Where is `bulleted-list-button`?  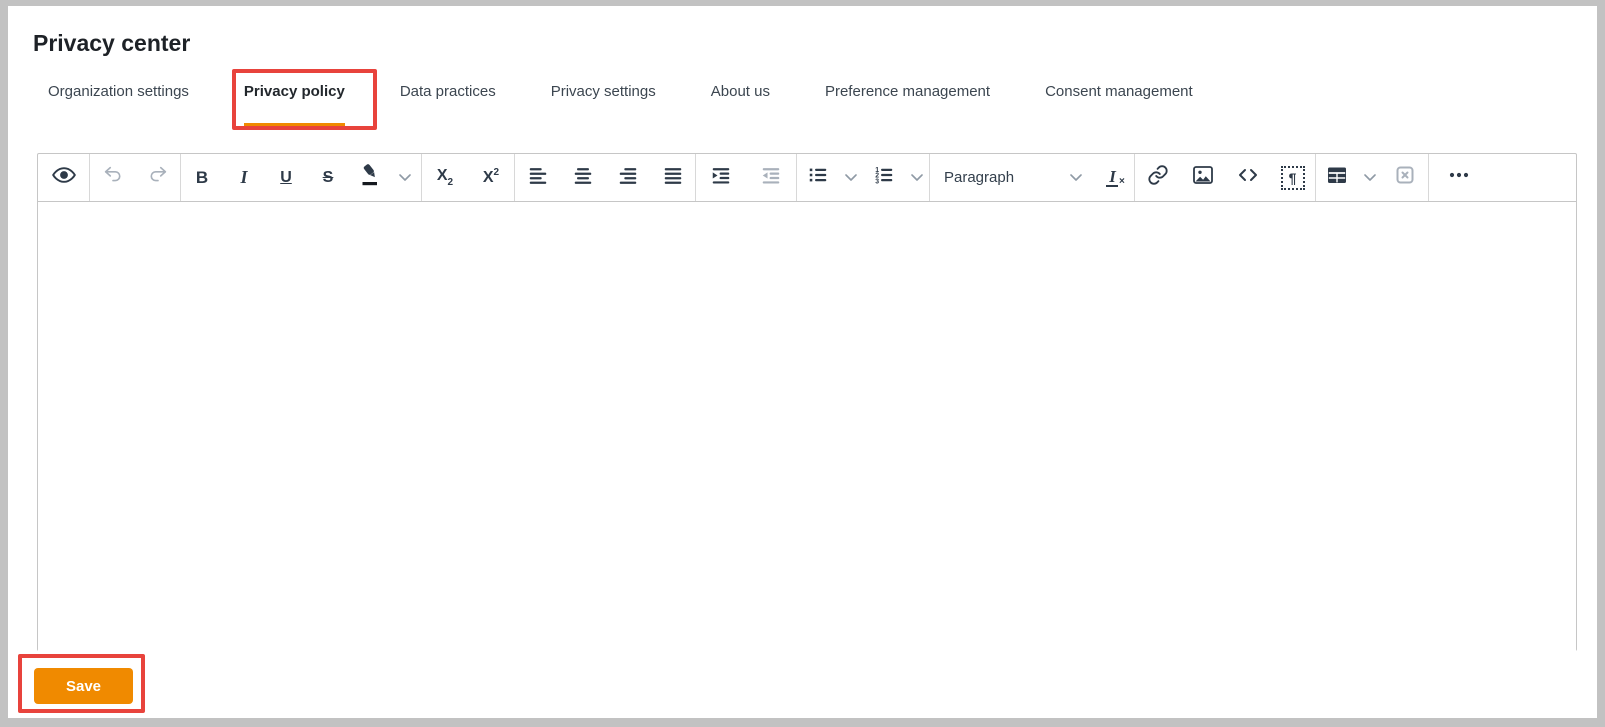 bulleted-list-button is located at coordinates (818, 177).